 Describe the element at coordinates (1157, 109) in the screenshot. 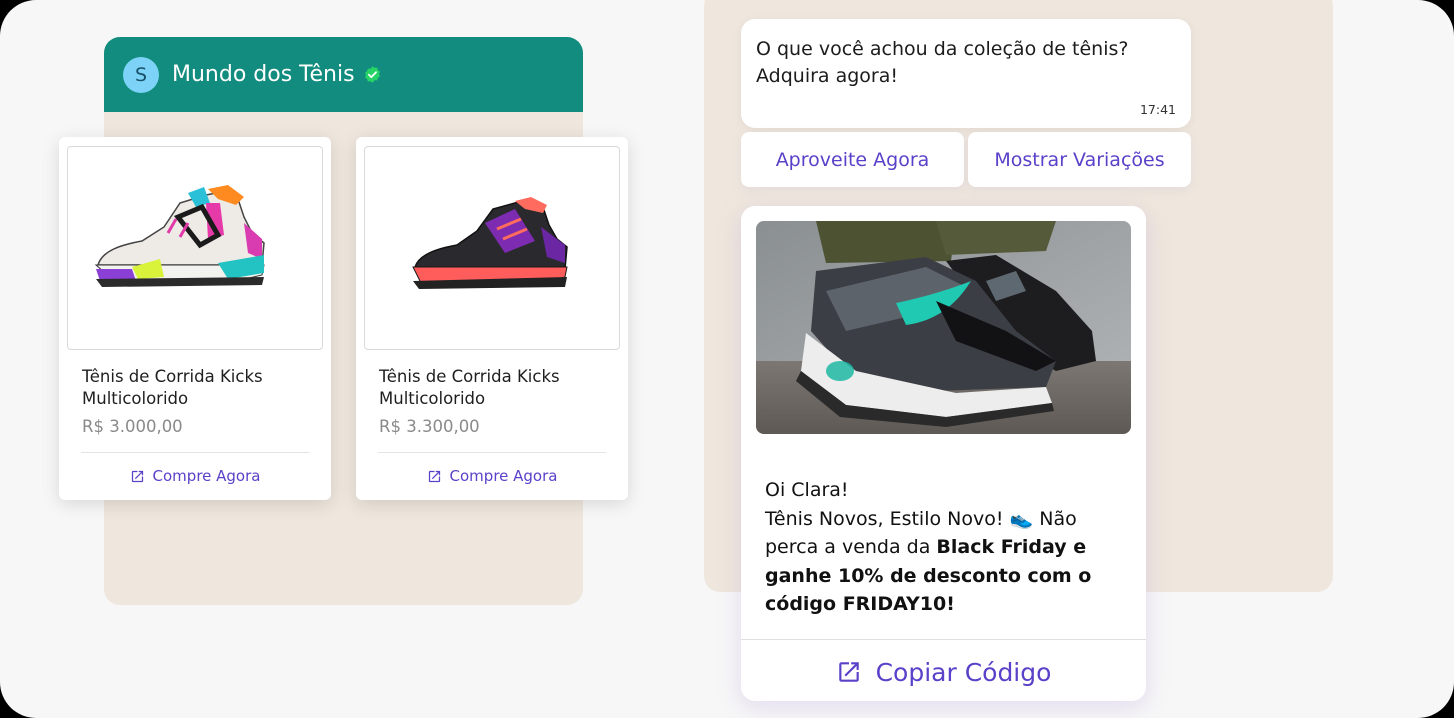

I see `message-time: 17:41` at that location.